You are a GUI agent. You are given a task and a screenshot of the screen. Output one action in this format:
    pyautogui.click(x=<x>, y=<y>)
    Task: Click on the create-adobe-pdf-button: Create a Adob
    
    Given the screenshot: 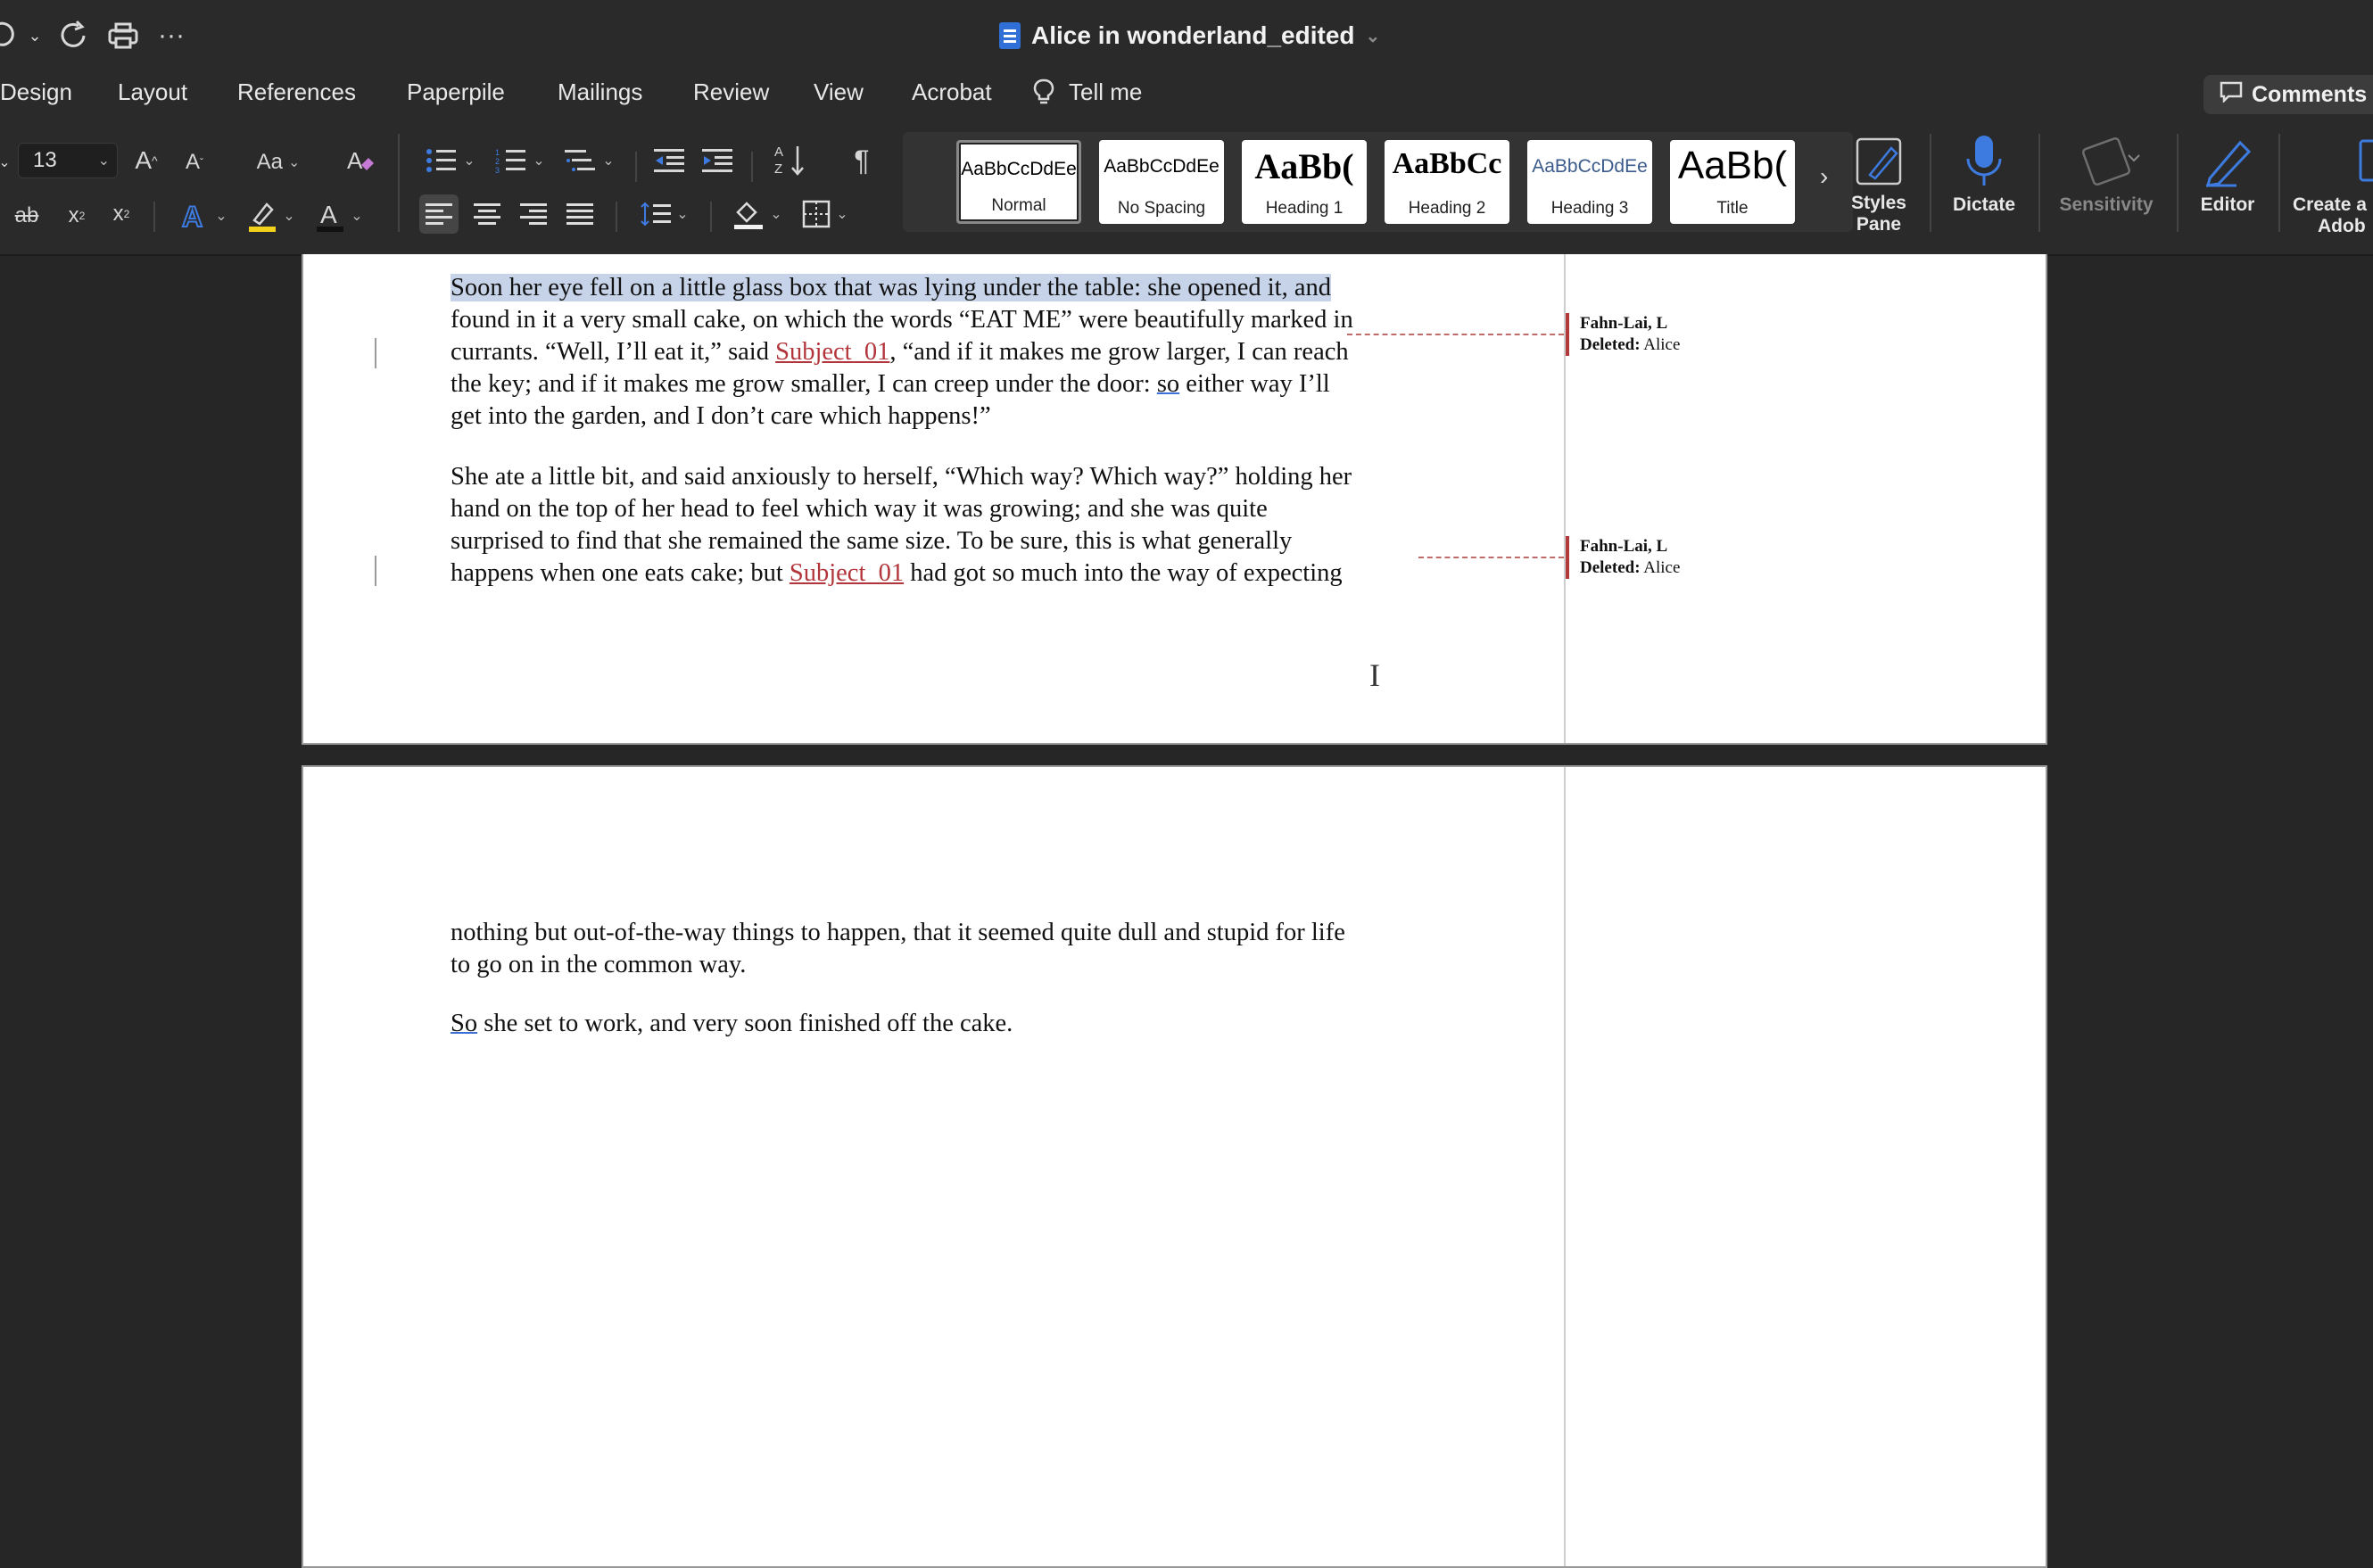 What is the action you would take?
    pyautogui.click(x=2333, y=185)
    